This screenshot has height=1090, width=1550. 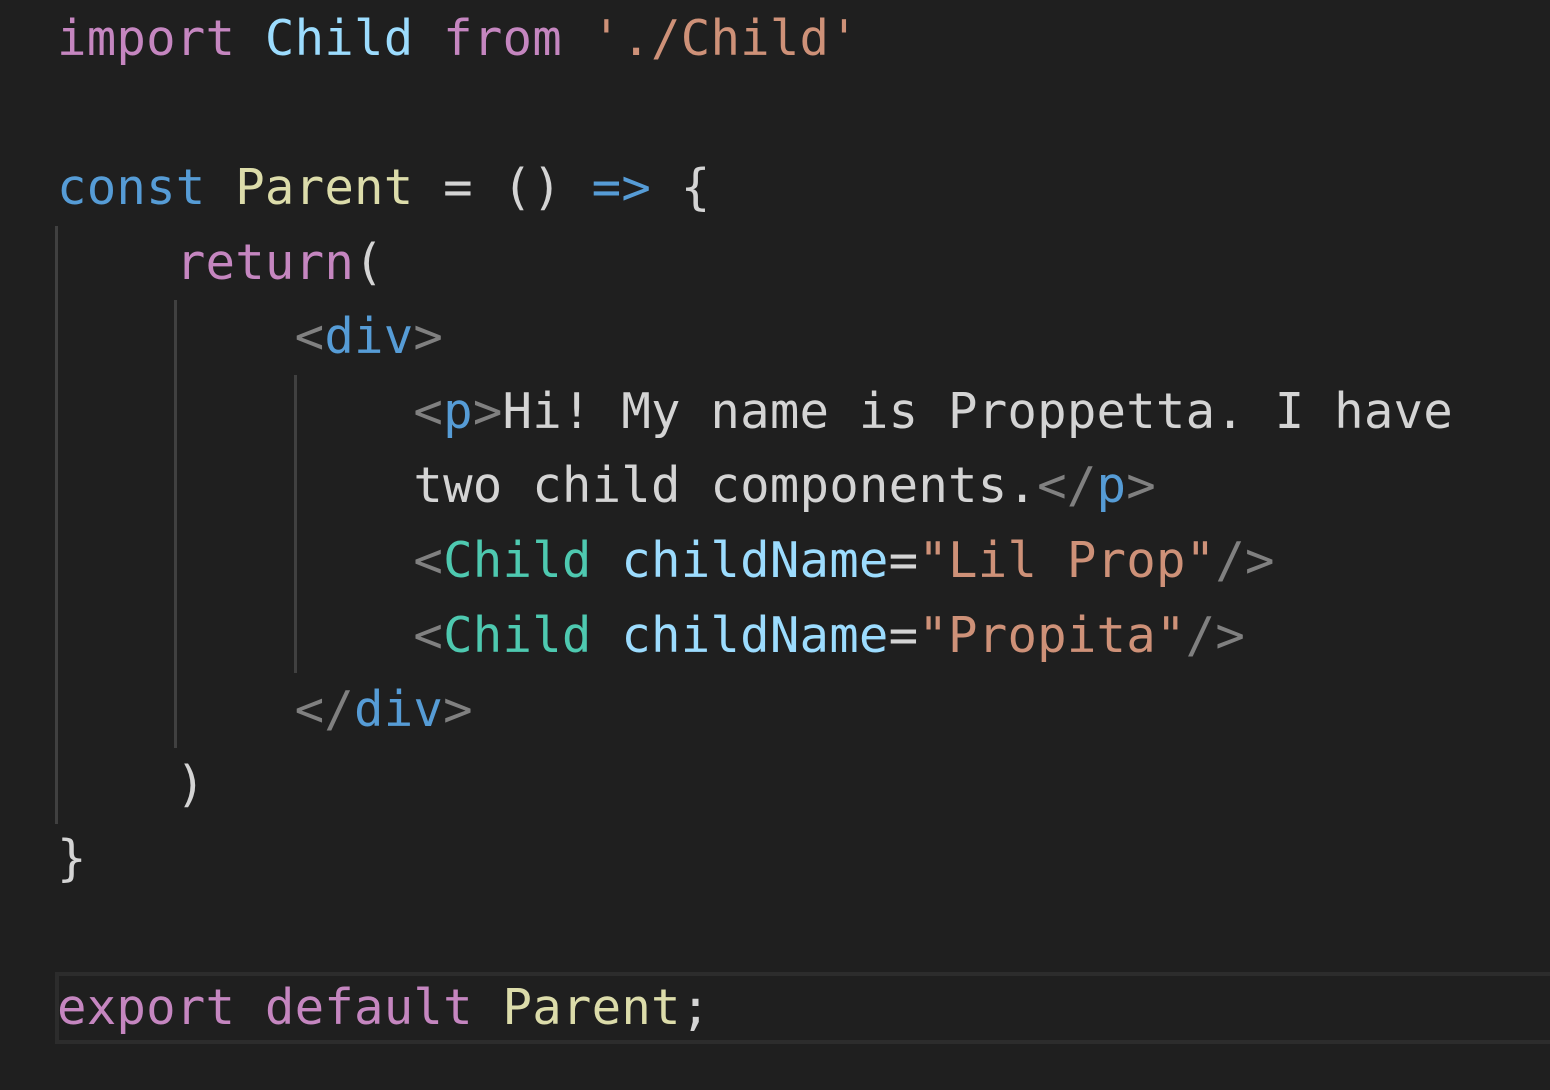 I want to click on token-punctuation: }, so click(x=72, y=858).